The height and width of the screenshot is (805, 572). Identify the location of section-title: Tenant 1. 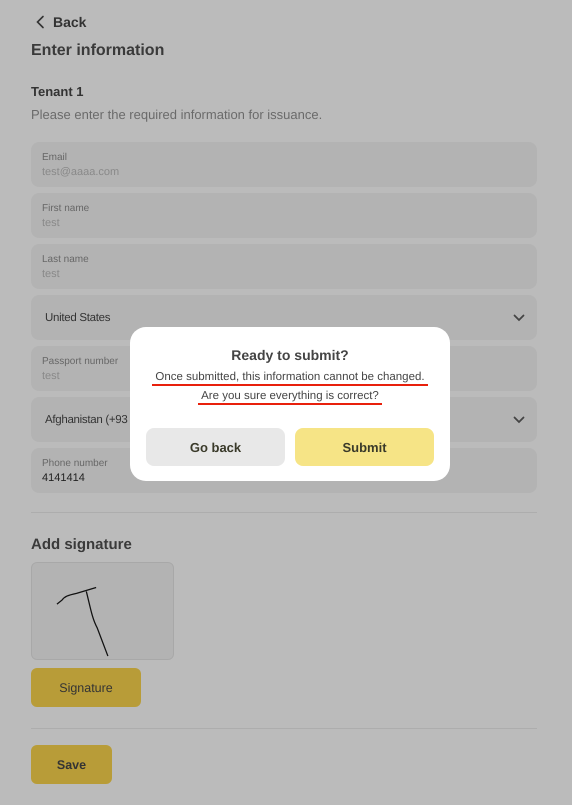
(57, 91).